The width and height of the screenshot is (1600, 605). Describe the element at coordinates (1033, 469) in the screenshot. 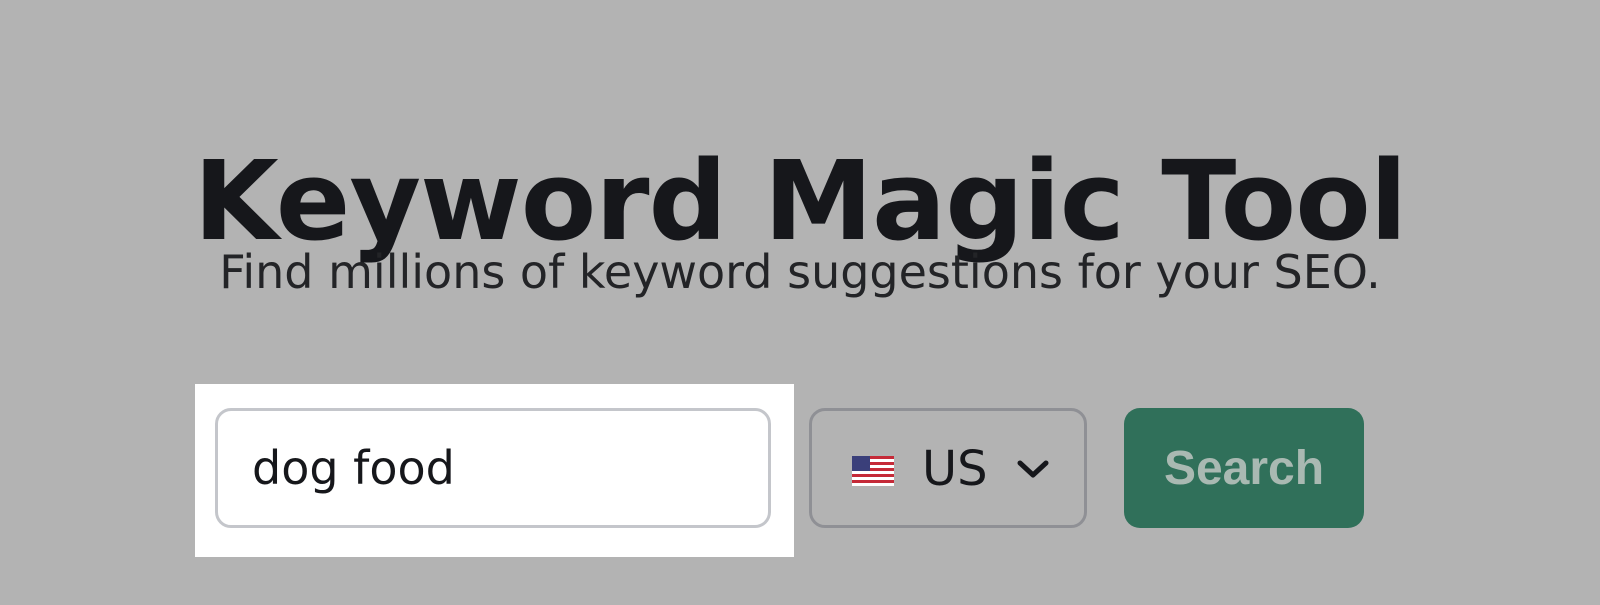

I see `chevron-down-icon` at that location.